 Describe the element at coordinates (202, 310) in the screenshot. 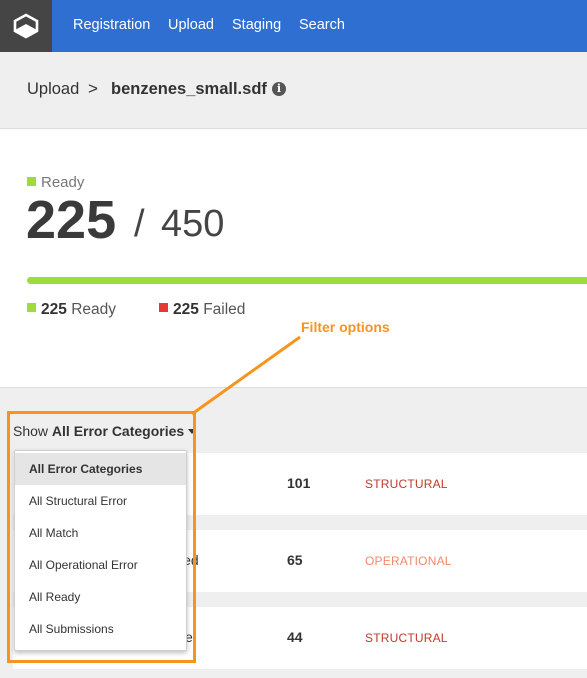

I see `legend-failed: 225 Failed` at that location.